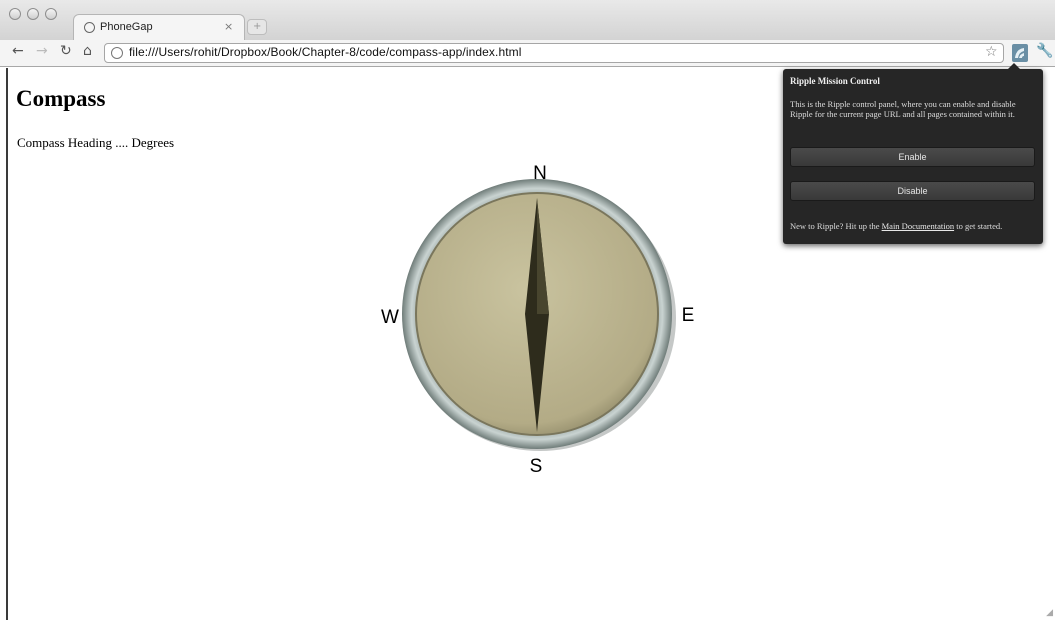 The width and height of the screenshot is (1055, 620). I want to click on wrench-icon: 🔧, so click(1044, 51).